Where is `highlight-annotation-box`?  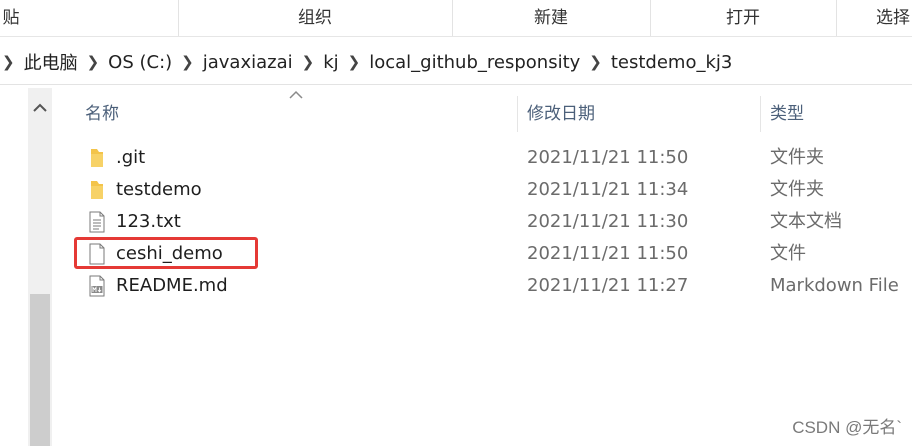
highlight-annotation-box is located at coordinates (166, 253).